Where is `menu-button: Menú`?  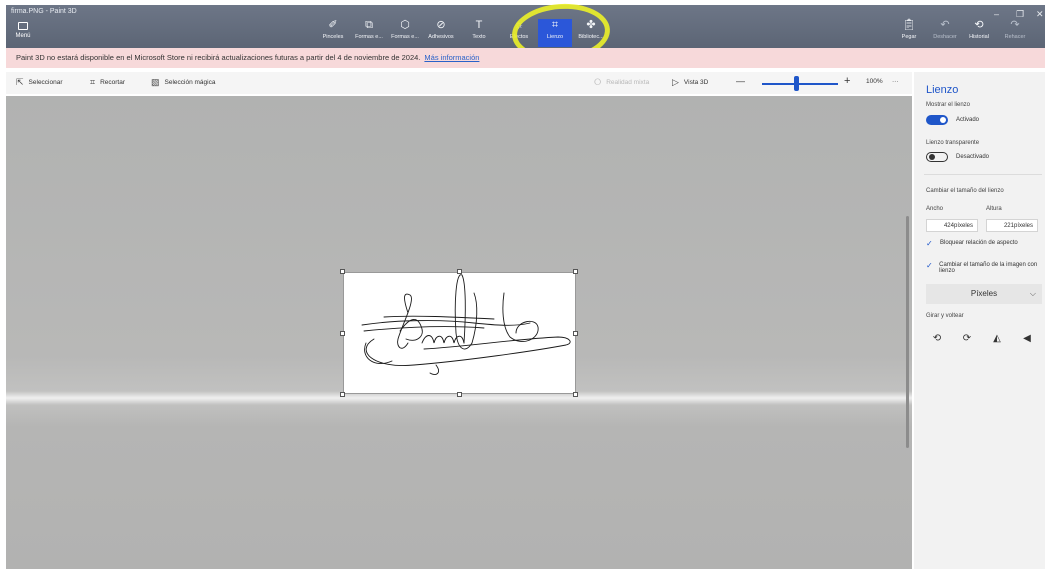 menu-button: Menú is located at coordinates (23, 30).